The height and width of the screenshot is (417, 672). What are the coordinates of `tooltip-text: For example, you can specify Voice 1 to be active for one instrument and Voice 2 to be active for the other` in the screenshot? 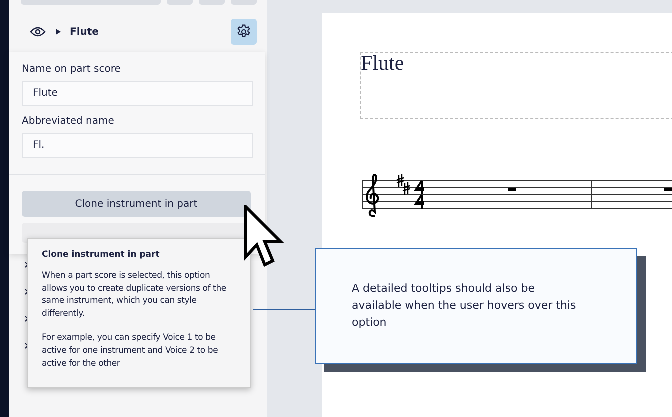 It's located at (131, 351).